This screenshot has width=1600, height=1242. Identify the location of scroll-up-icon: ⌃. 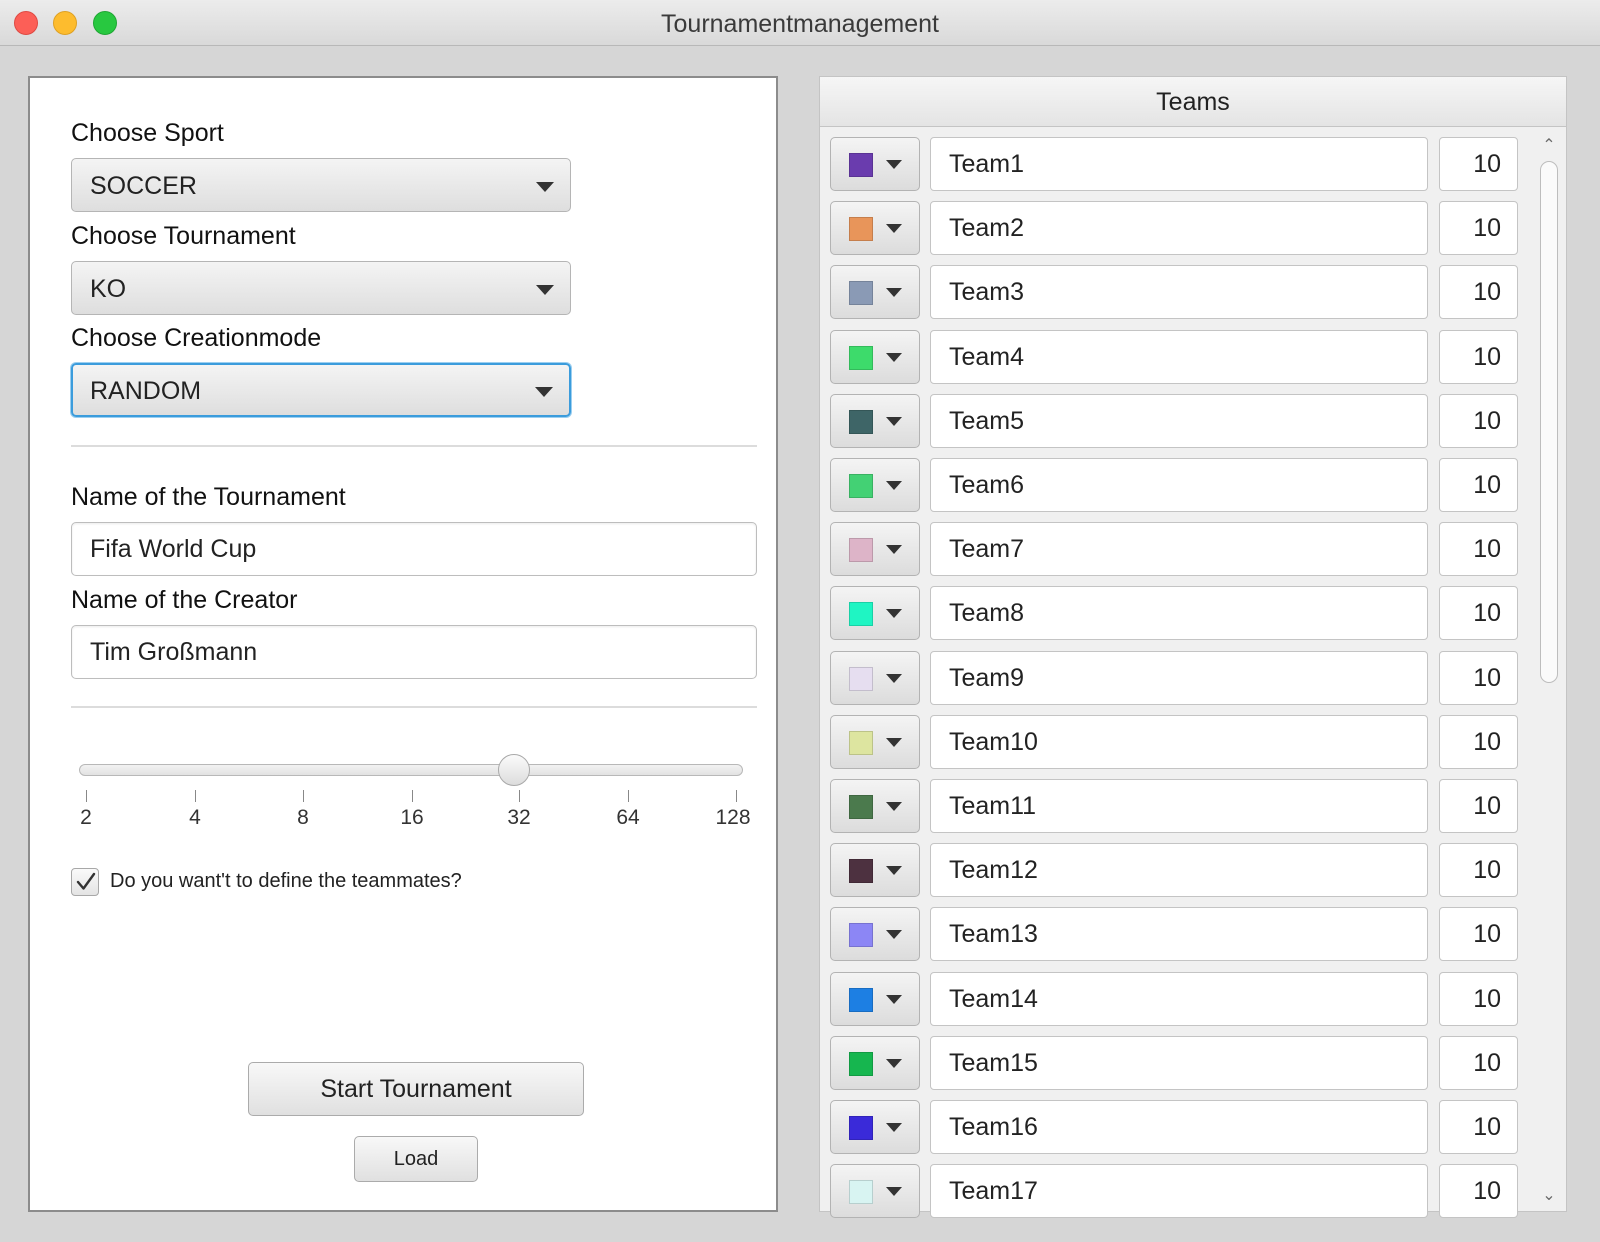
(1549, 145).